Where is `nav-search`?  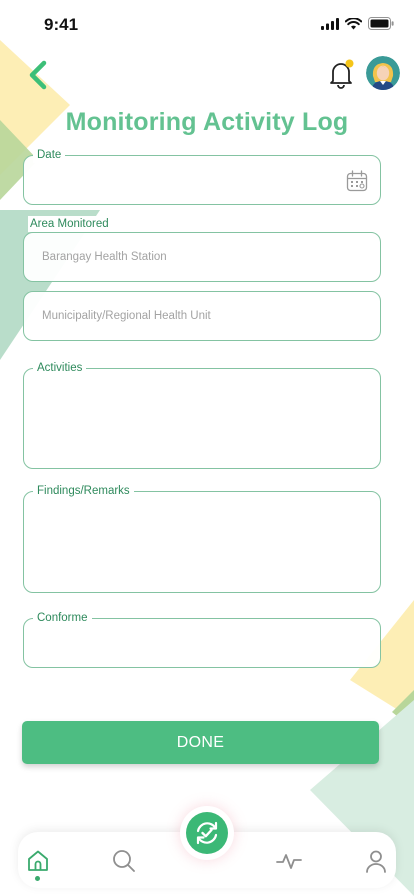
nav-search is located at coordinates (124, 861).